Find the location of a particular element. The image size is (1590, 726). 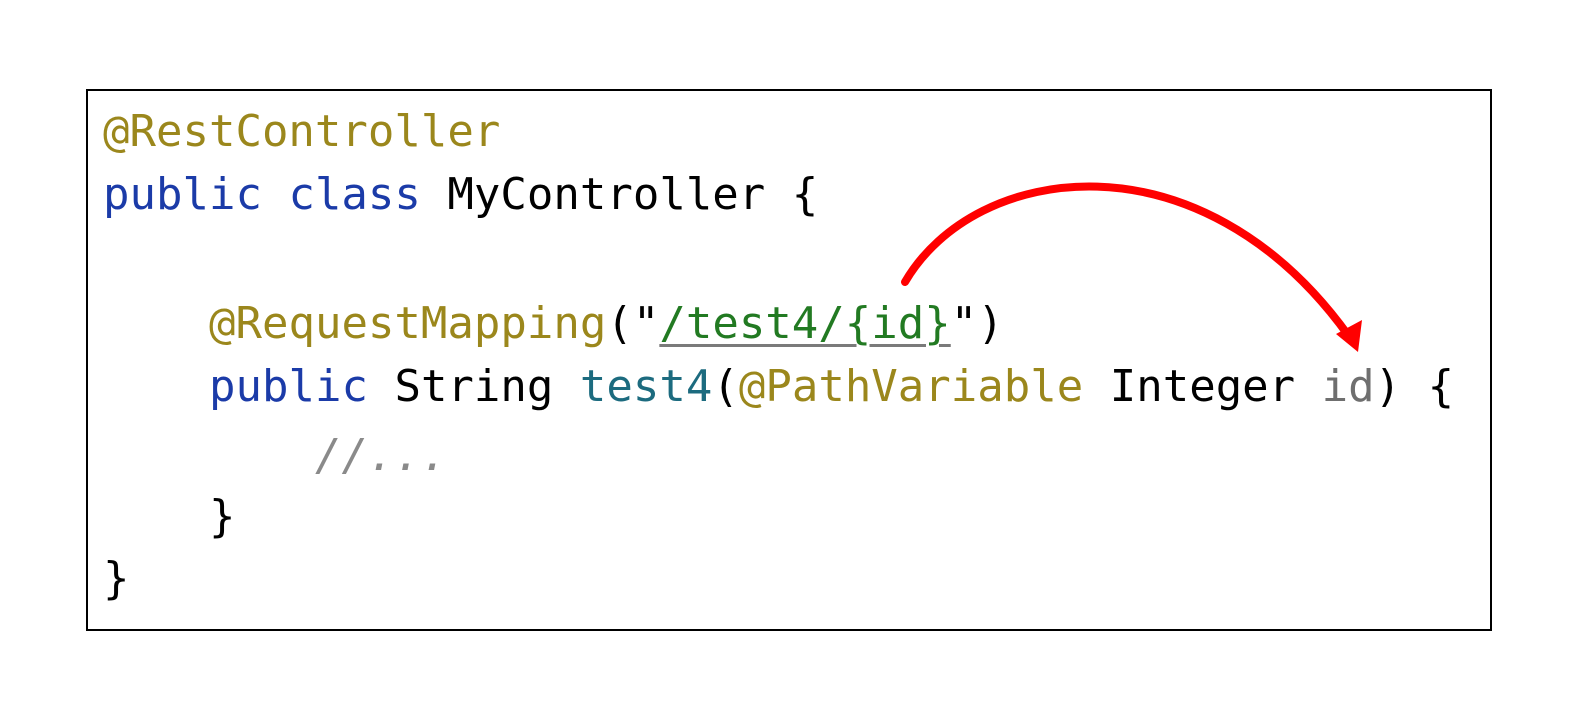

mapping-arrow is located at coordinates (1131, 267).